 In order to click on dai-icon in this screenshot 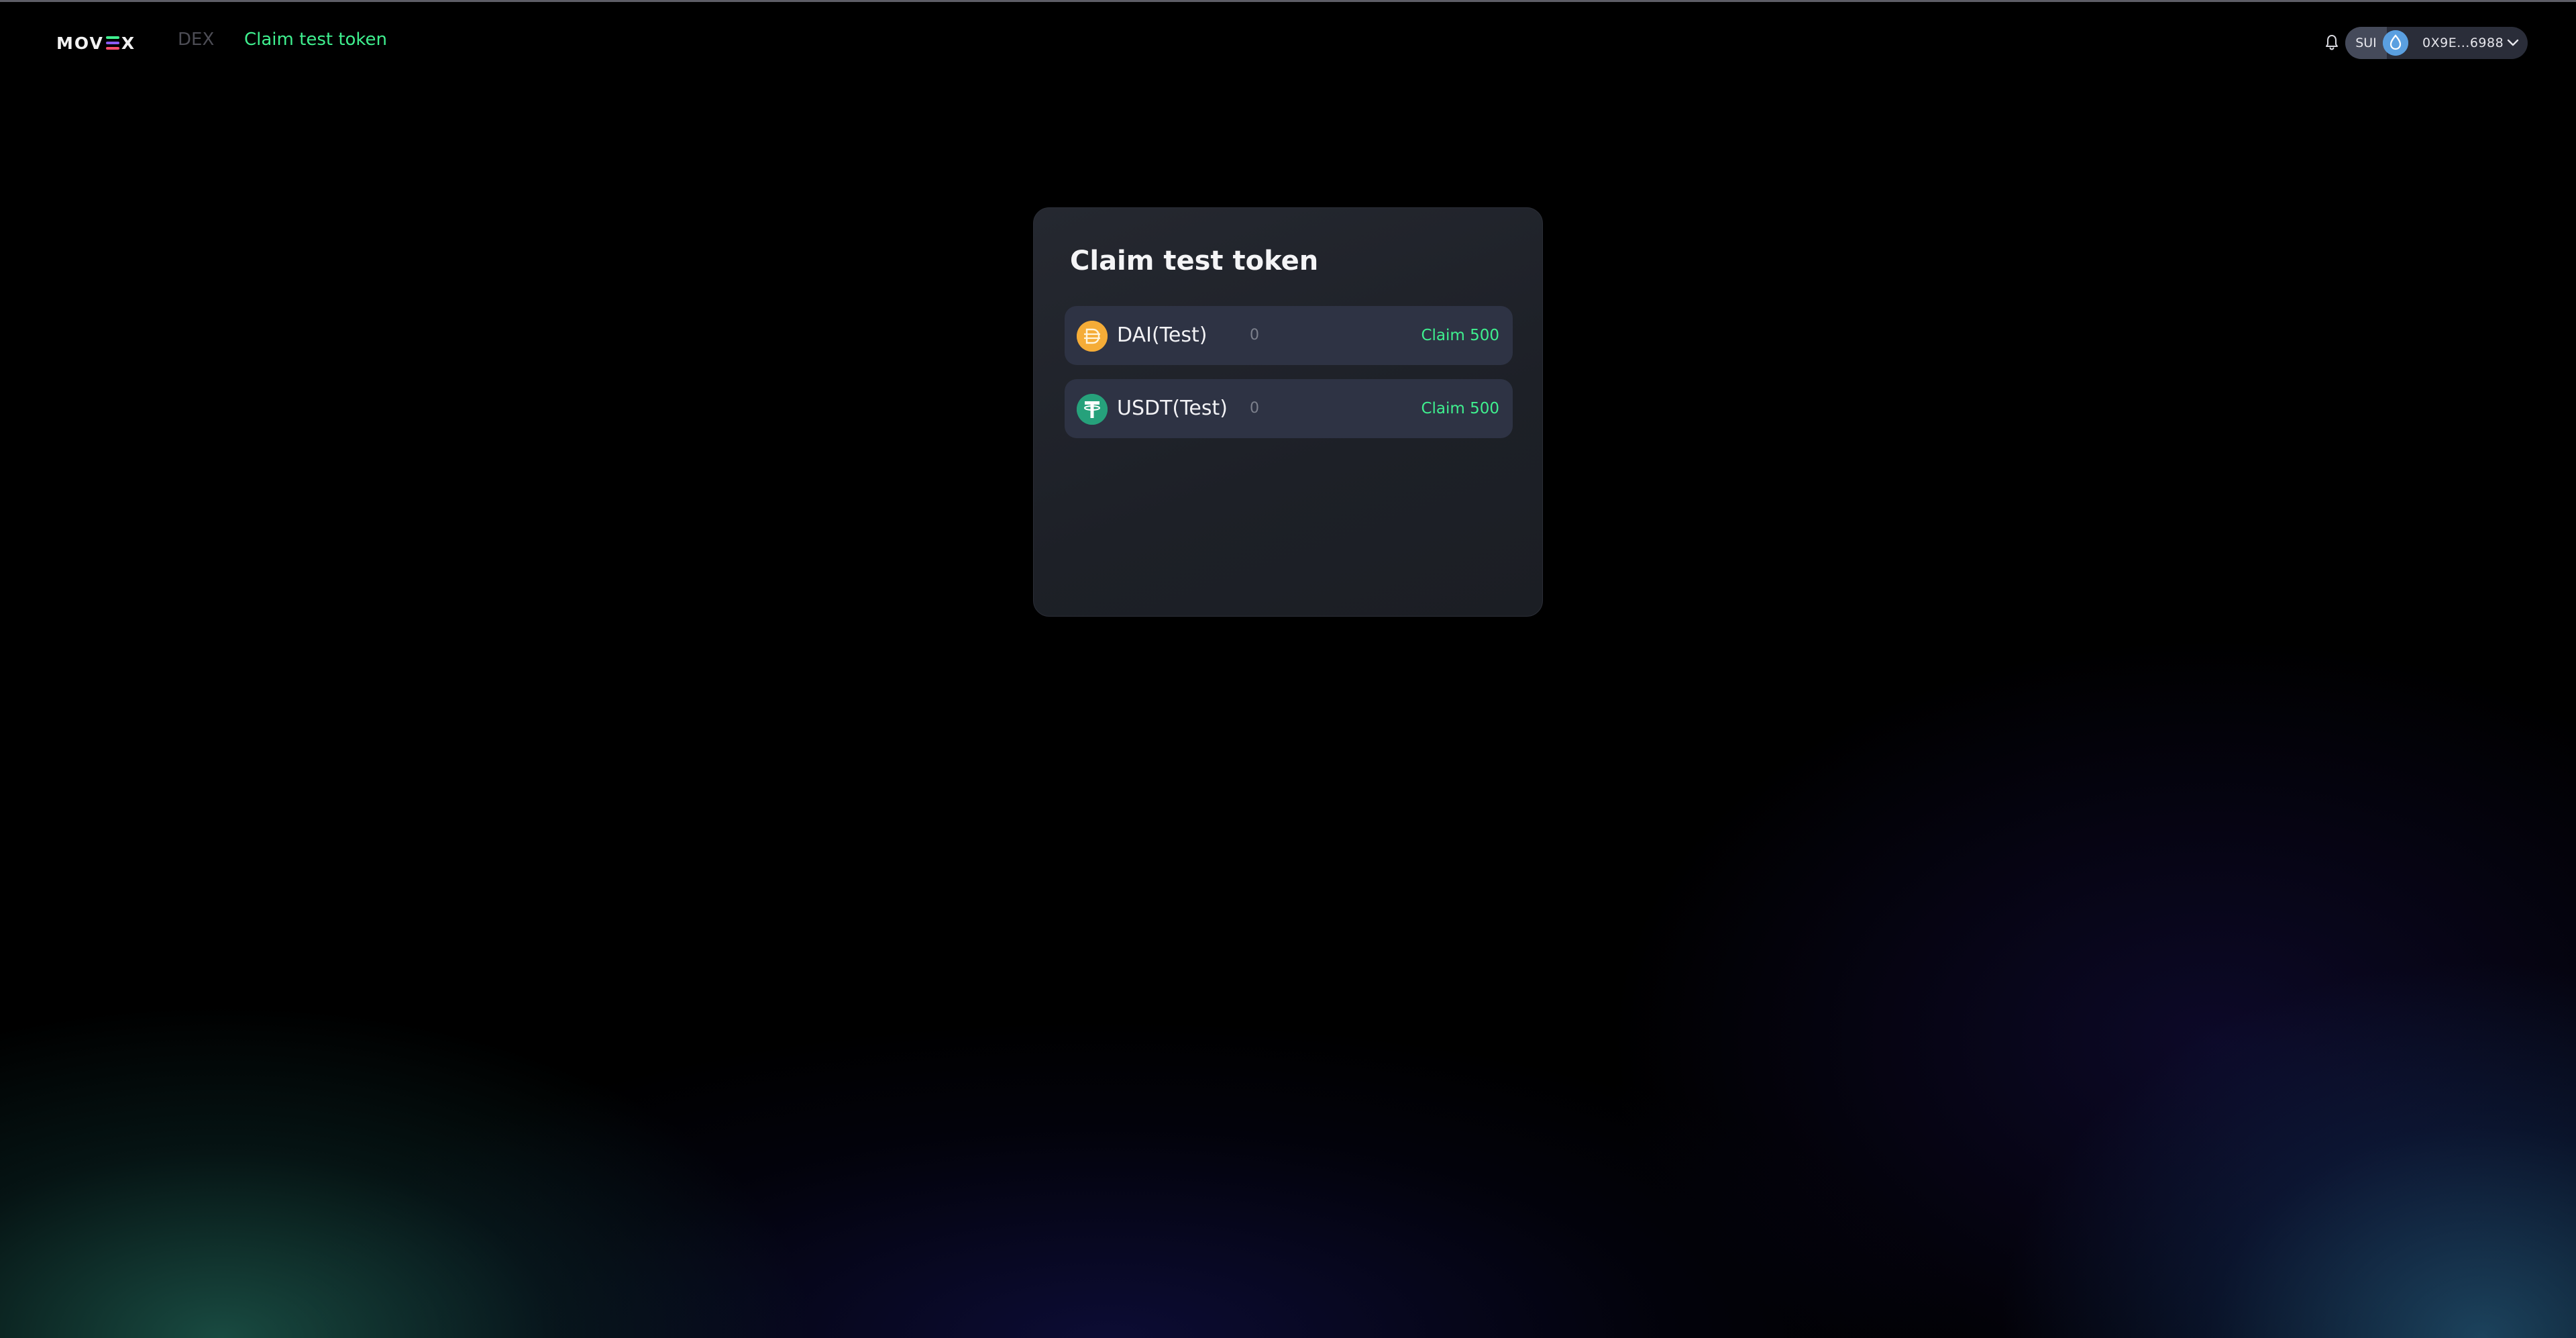, I will do `click(1092, 336)`.